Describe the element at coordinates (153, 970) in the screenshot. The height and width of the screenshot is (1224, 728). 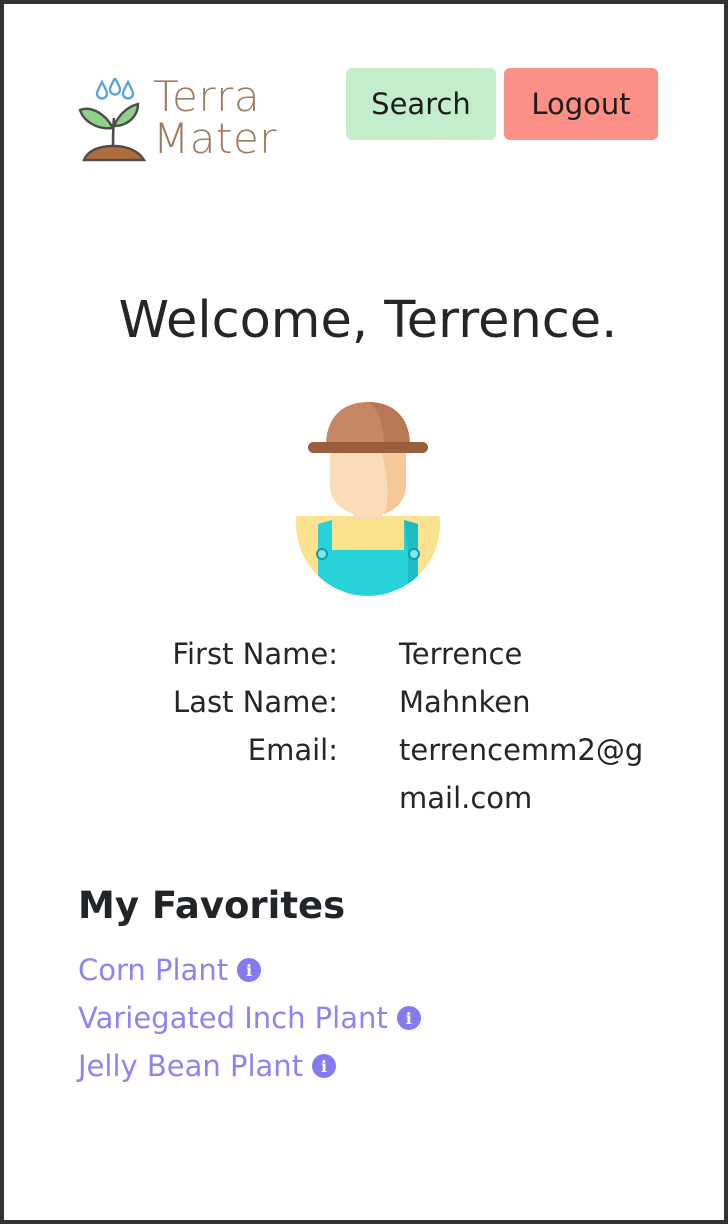
I see `favorite-link-corn-plant: Corn Plant` at that location.